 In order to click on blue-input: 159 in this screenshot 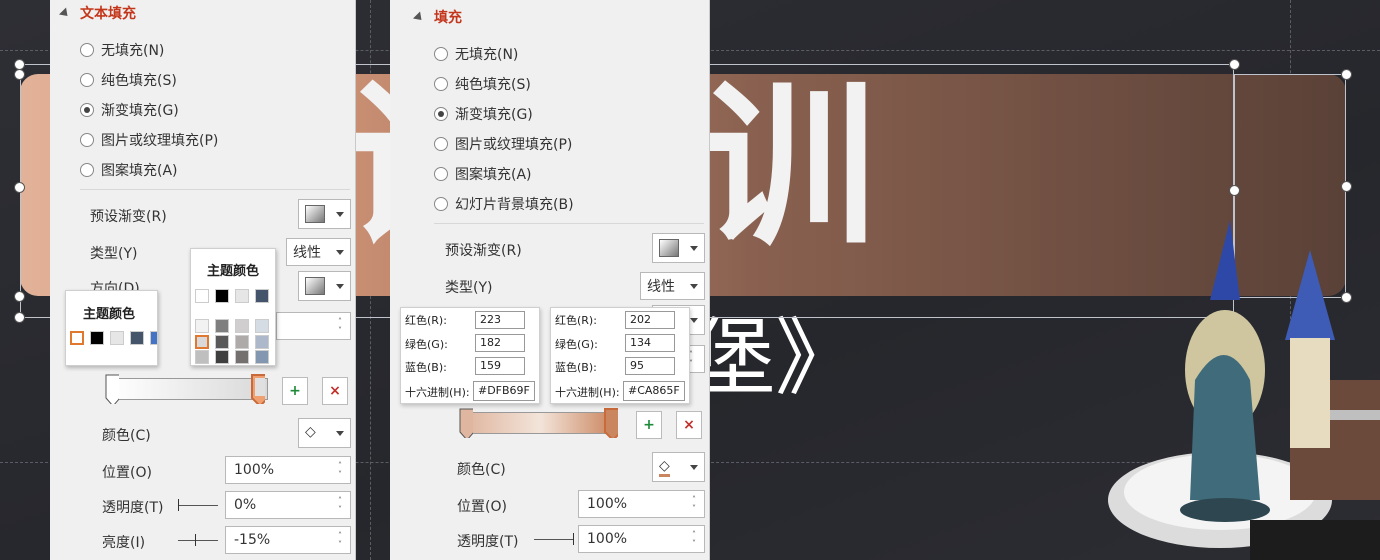, I will do `click(500, 366)`.